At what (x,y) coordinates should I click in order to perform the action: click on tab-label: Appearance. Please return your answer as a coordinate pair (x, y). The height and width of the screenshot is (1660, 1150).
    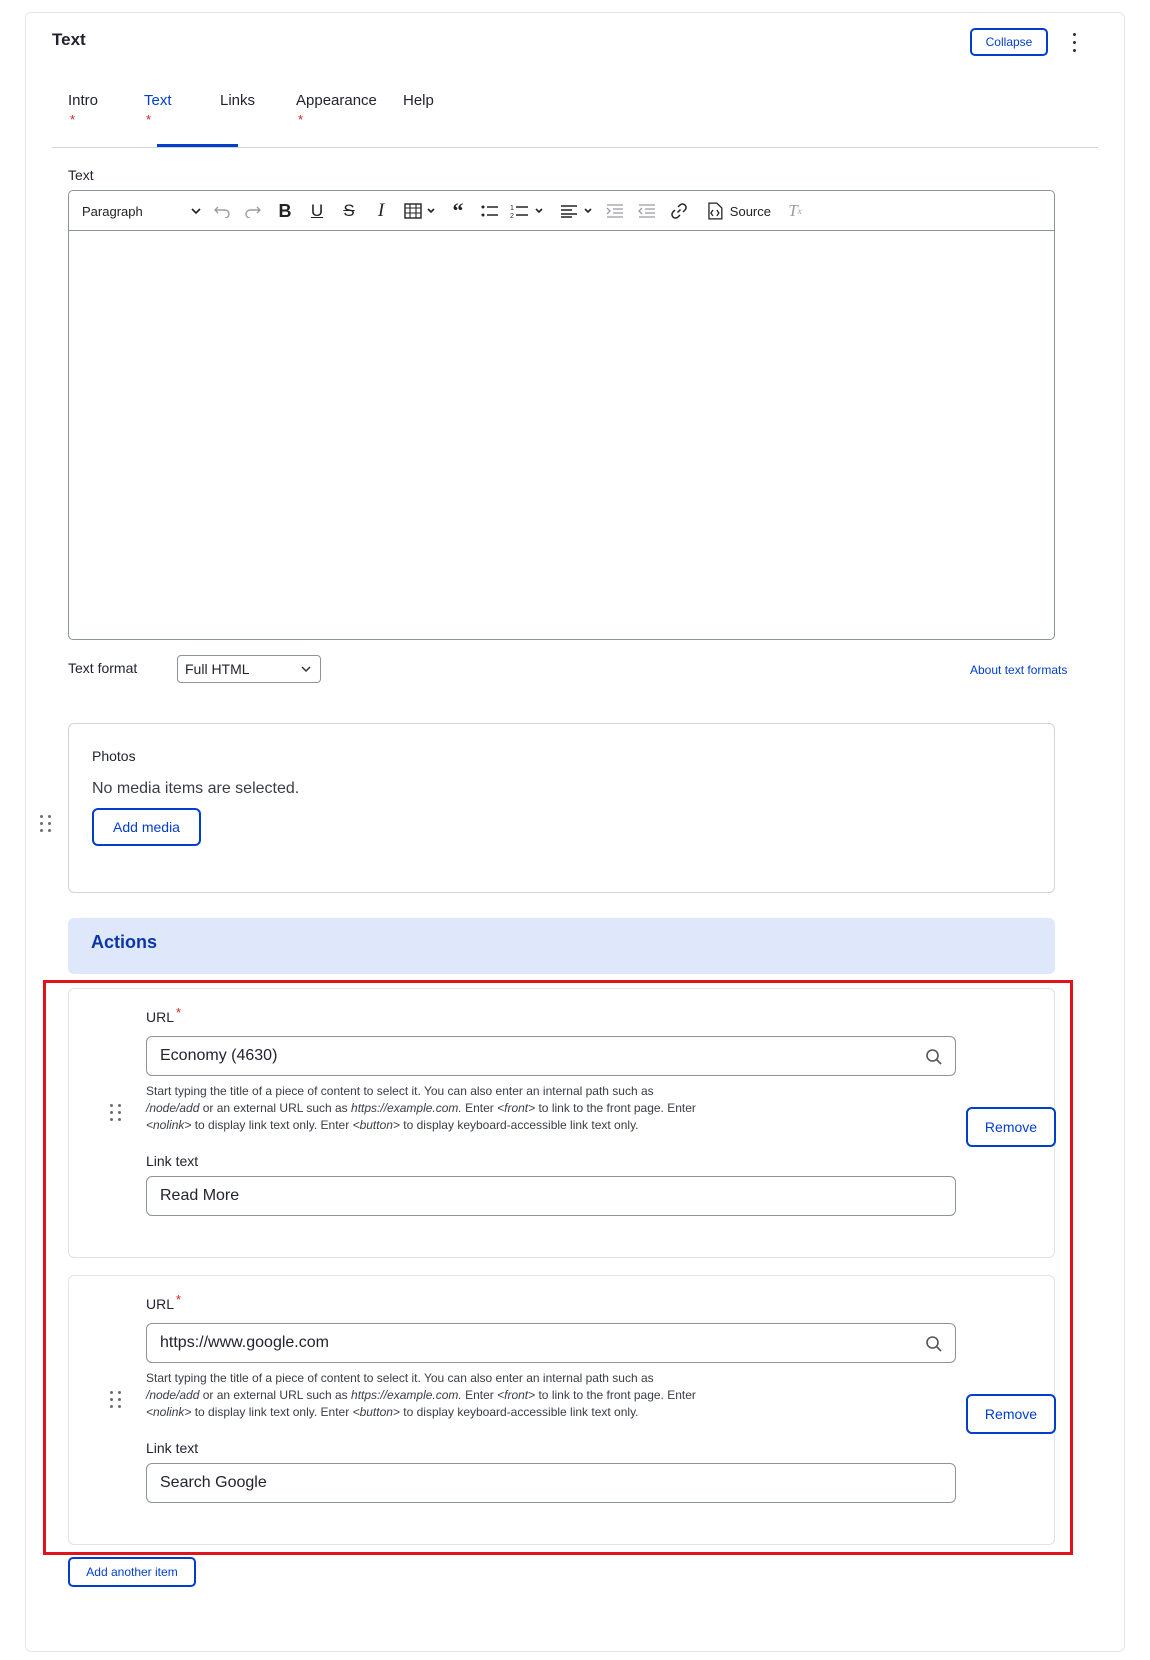
    Looking at the image, I should click on (336, 100).